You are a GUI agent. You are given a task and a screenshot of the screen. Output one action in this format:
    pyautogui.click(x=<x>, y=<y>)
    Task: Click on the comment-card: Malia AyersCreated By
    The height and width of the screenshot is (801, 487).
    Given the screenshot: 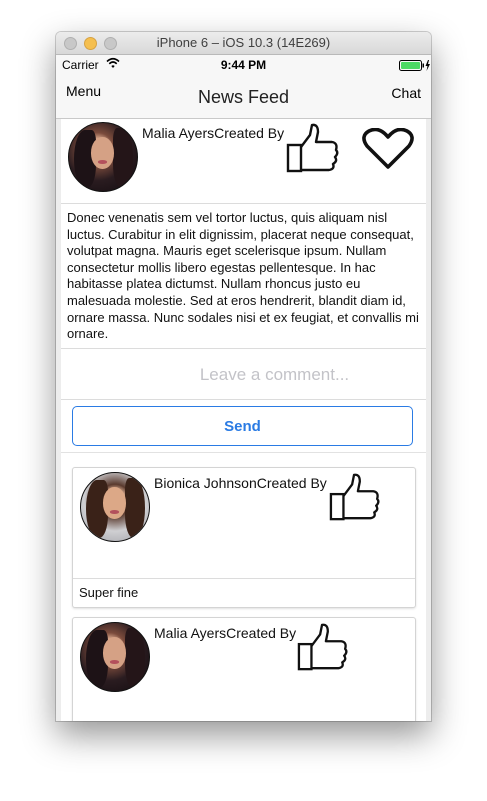 What is the action you would take?
    pyautogui.click(x=244, y=669)
    